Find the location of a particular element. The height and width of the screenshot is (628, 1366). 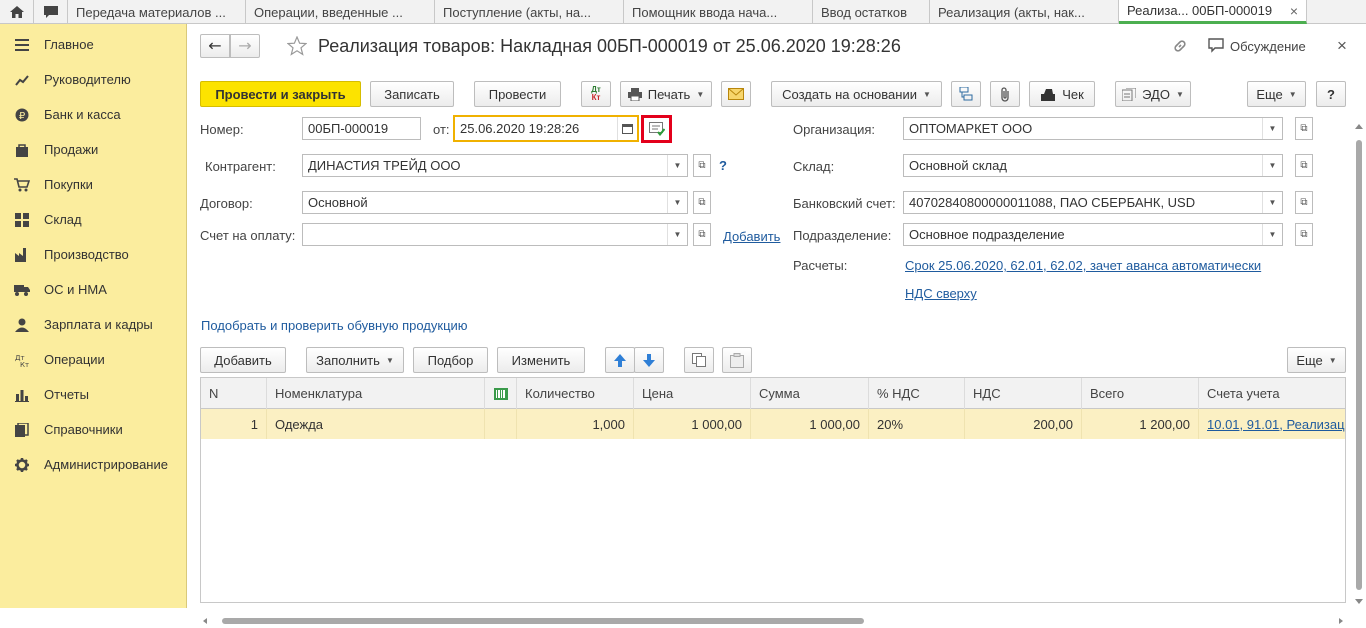

sidebar-item-directories: Справочники is located at coordinates (93, 429).